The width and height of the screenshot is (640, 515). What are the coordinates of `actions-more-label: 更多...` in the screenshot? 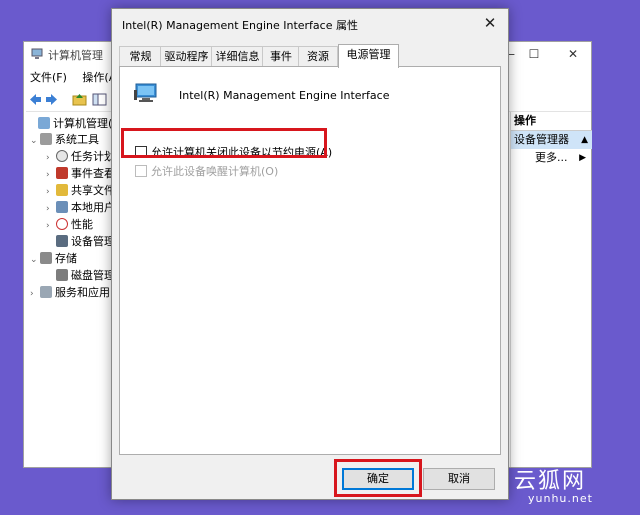 It's located at (551, 157).